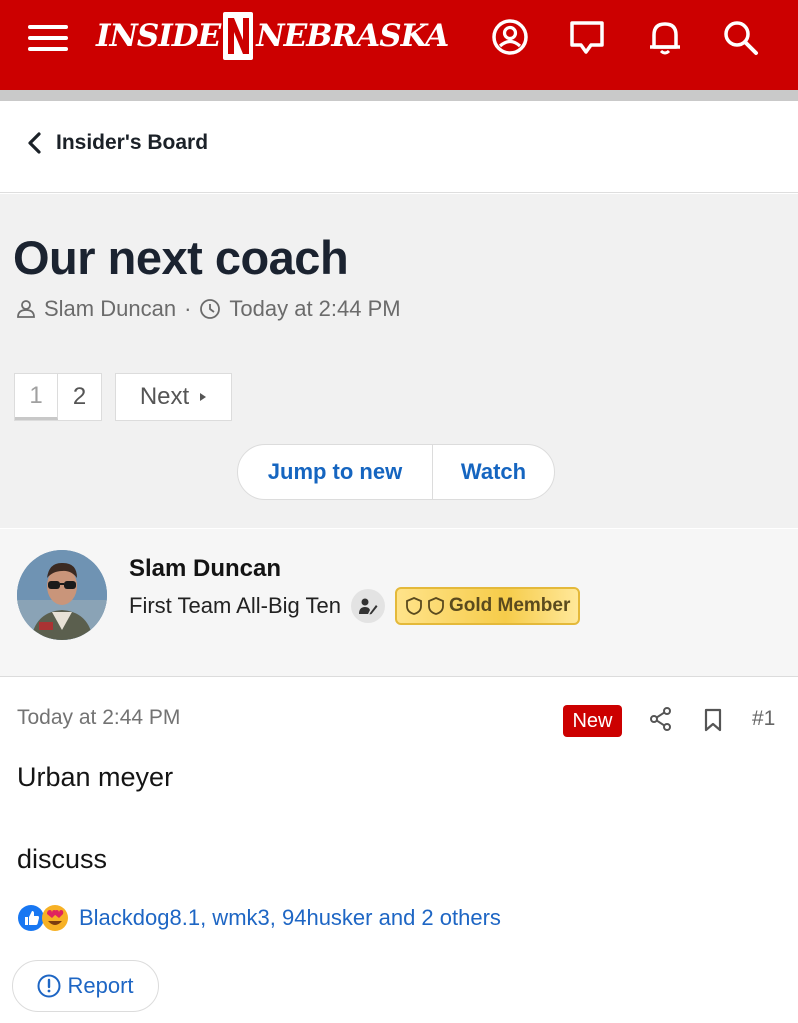 Image resolution: width=798 pixels, height=1023 pixels. What do you see at coordinates (367, 606) in the screenshot?
I see `staff-icon` at bounding box center [367, 606].